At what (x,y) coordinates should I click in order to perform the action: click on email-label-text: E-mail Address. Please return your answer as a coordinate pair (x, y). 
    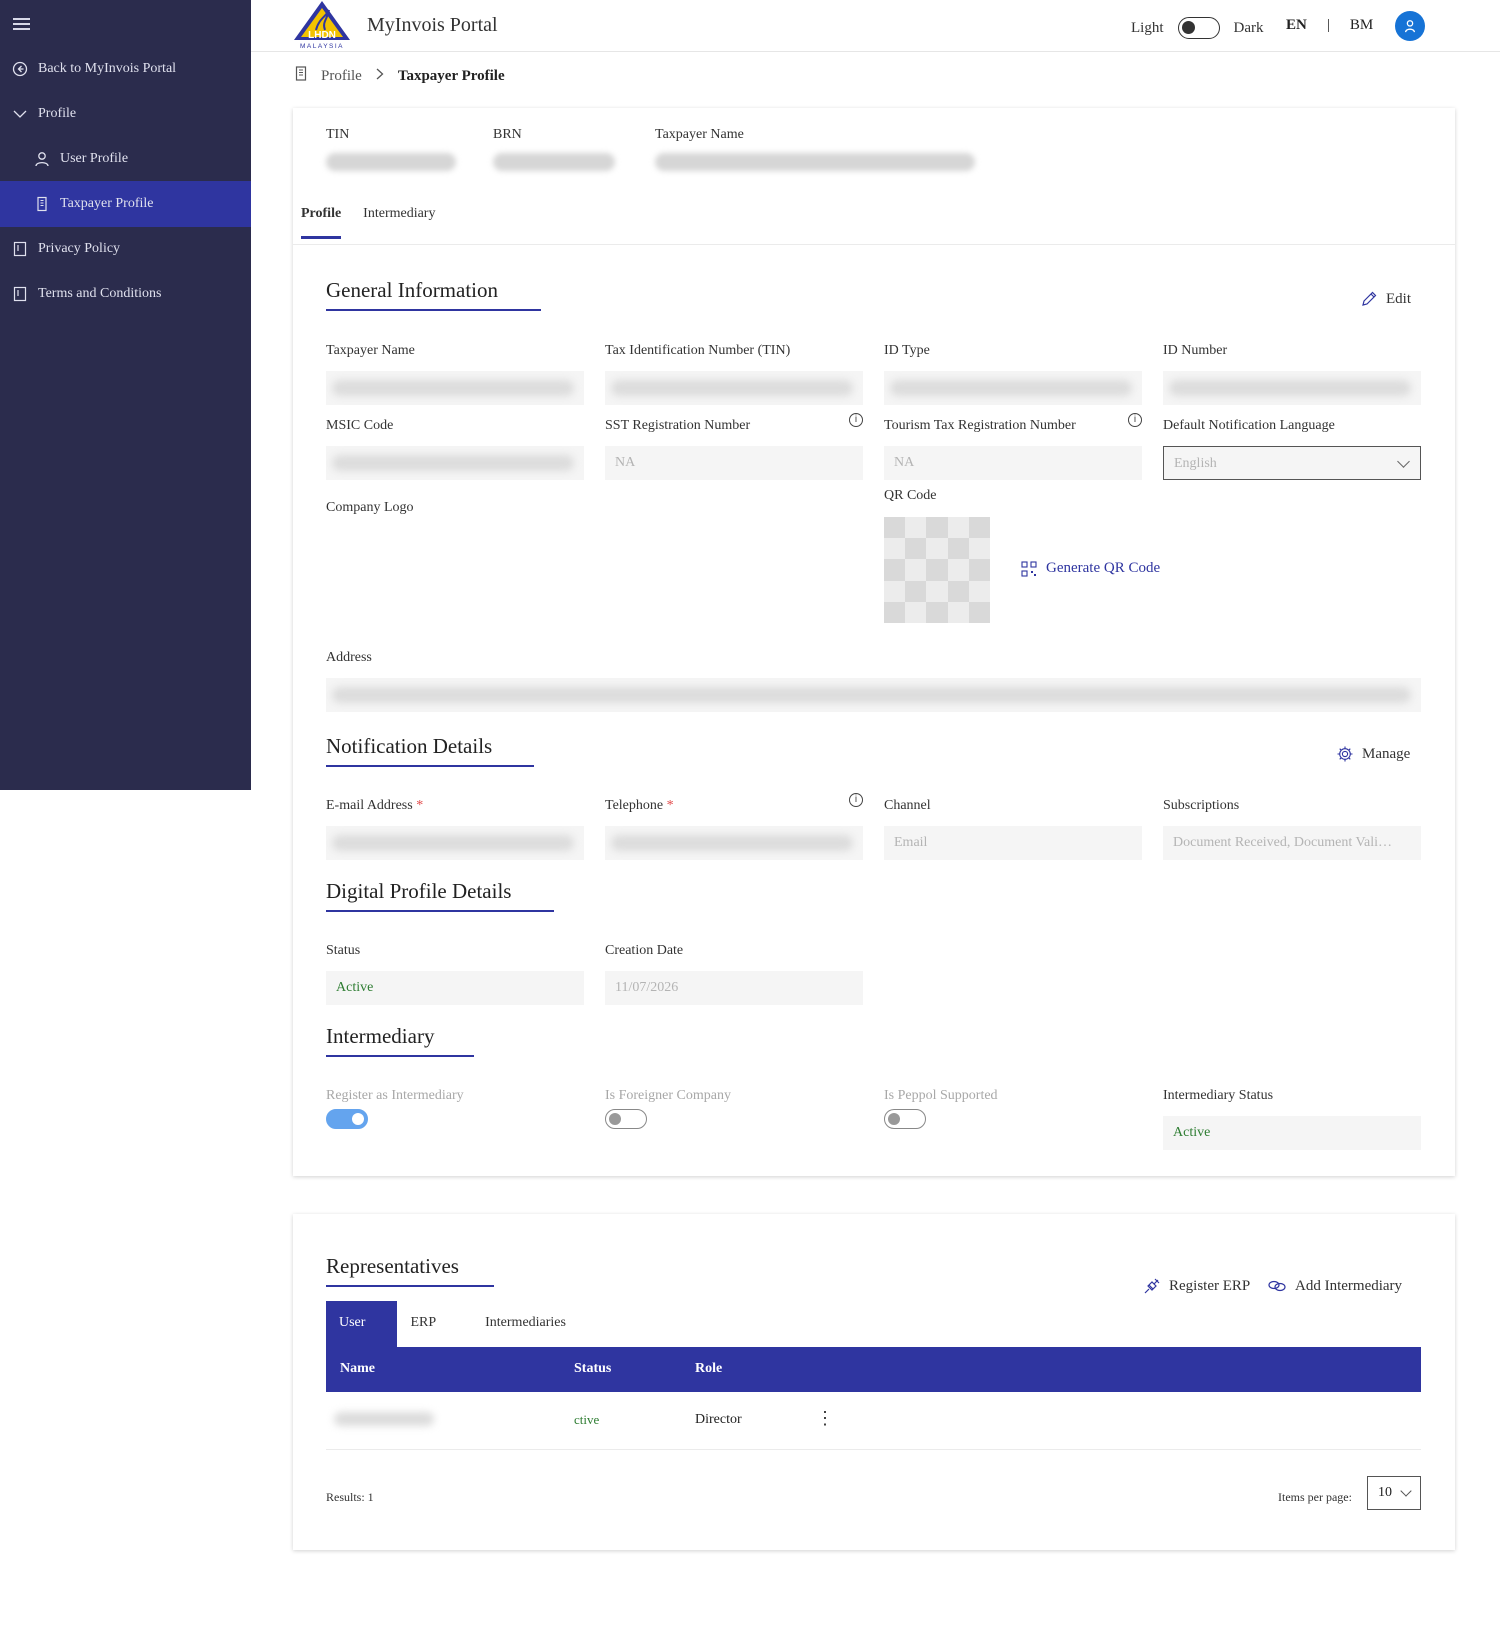
    Looking at the image, I should click on (369, 805).